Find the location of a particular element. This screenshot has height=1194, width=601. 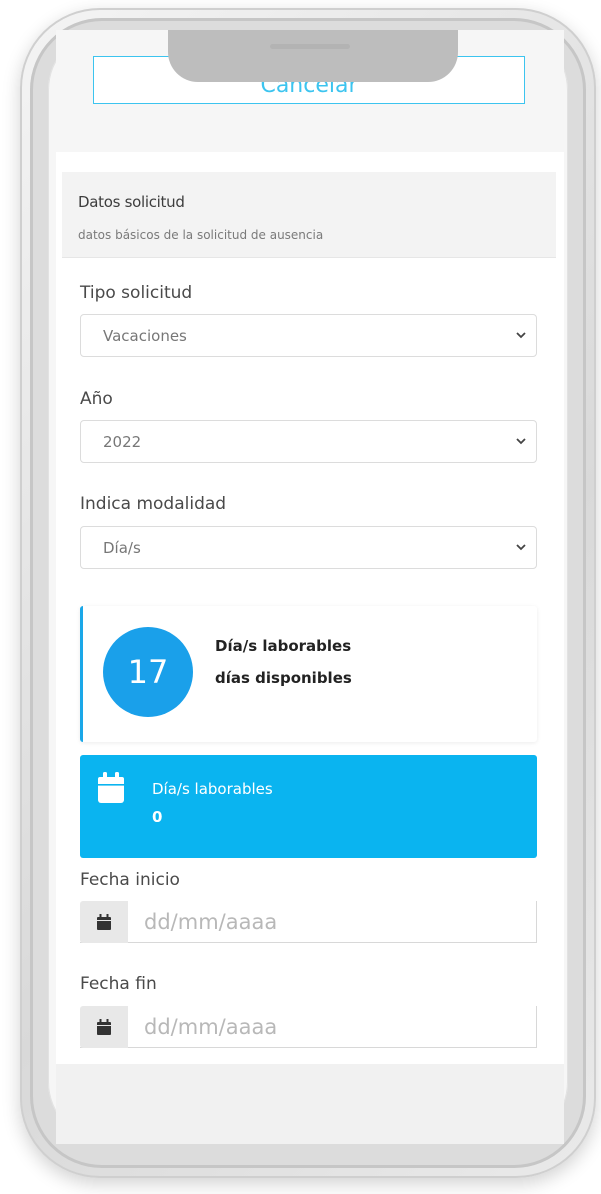

anio-select: 2022 is located at coordinates (308, 441).